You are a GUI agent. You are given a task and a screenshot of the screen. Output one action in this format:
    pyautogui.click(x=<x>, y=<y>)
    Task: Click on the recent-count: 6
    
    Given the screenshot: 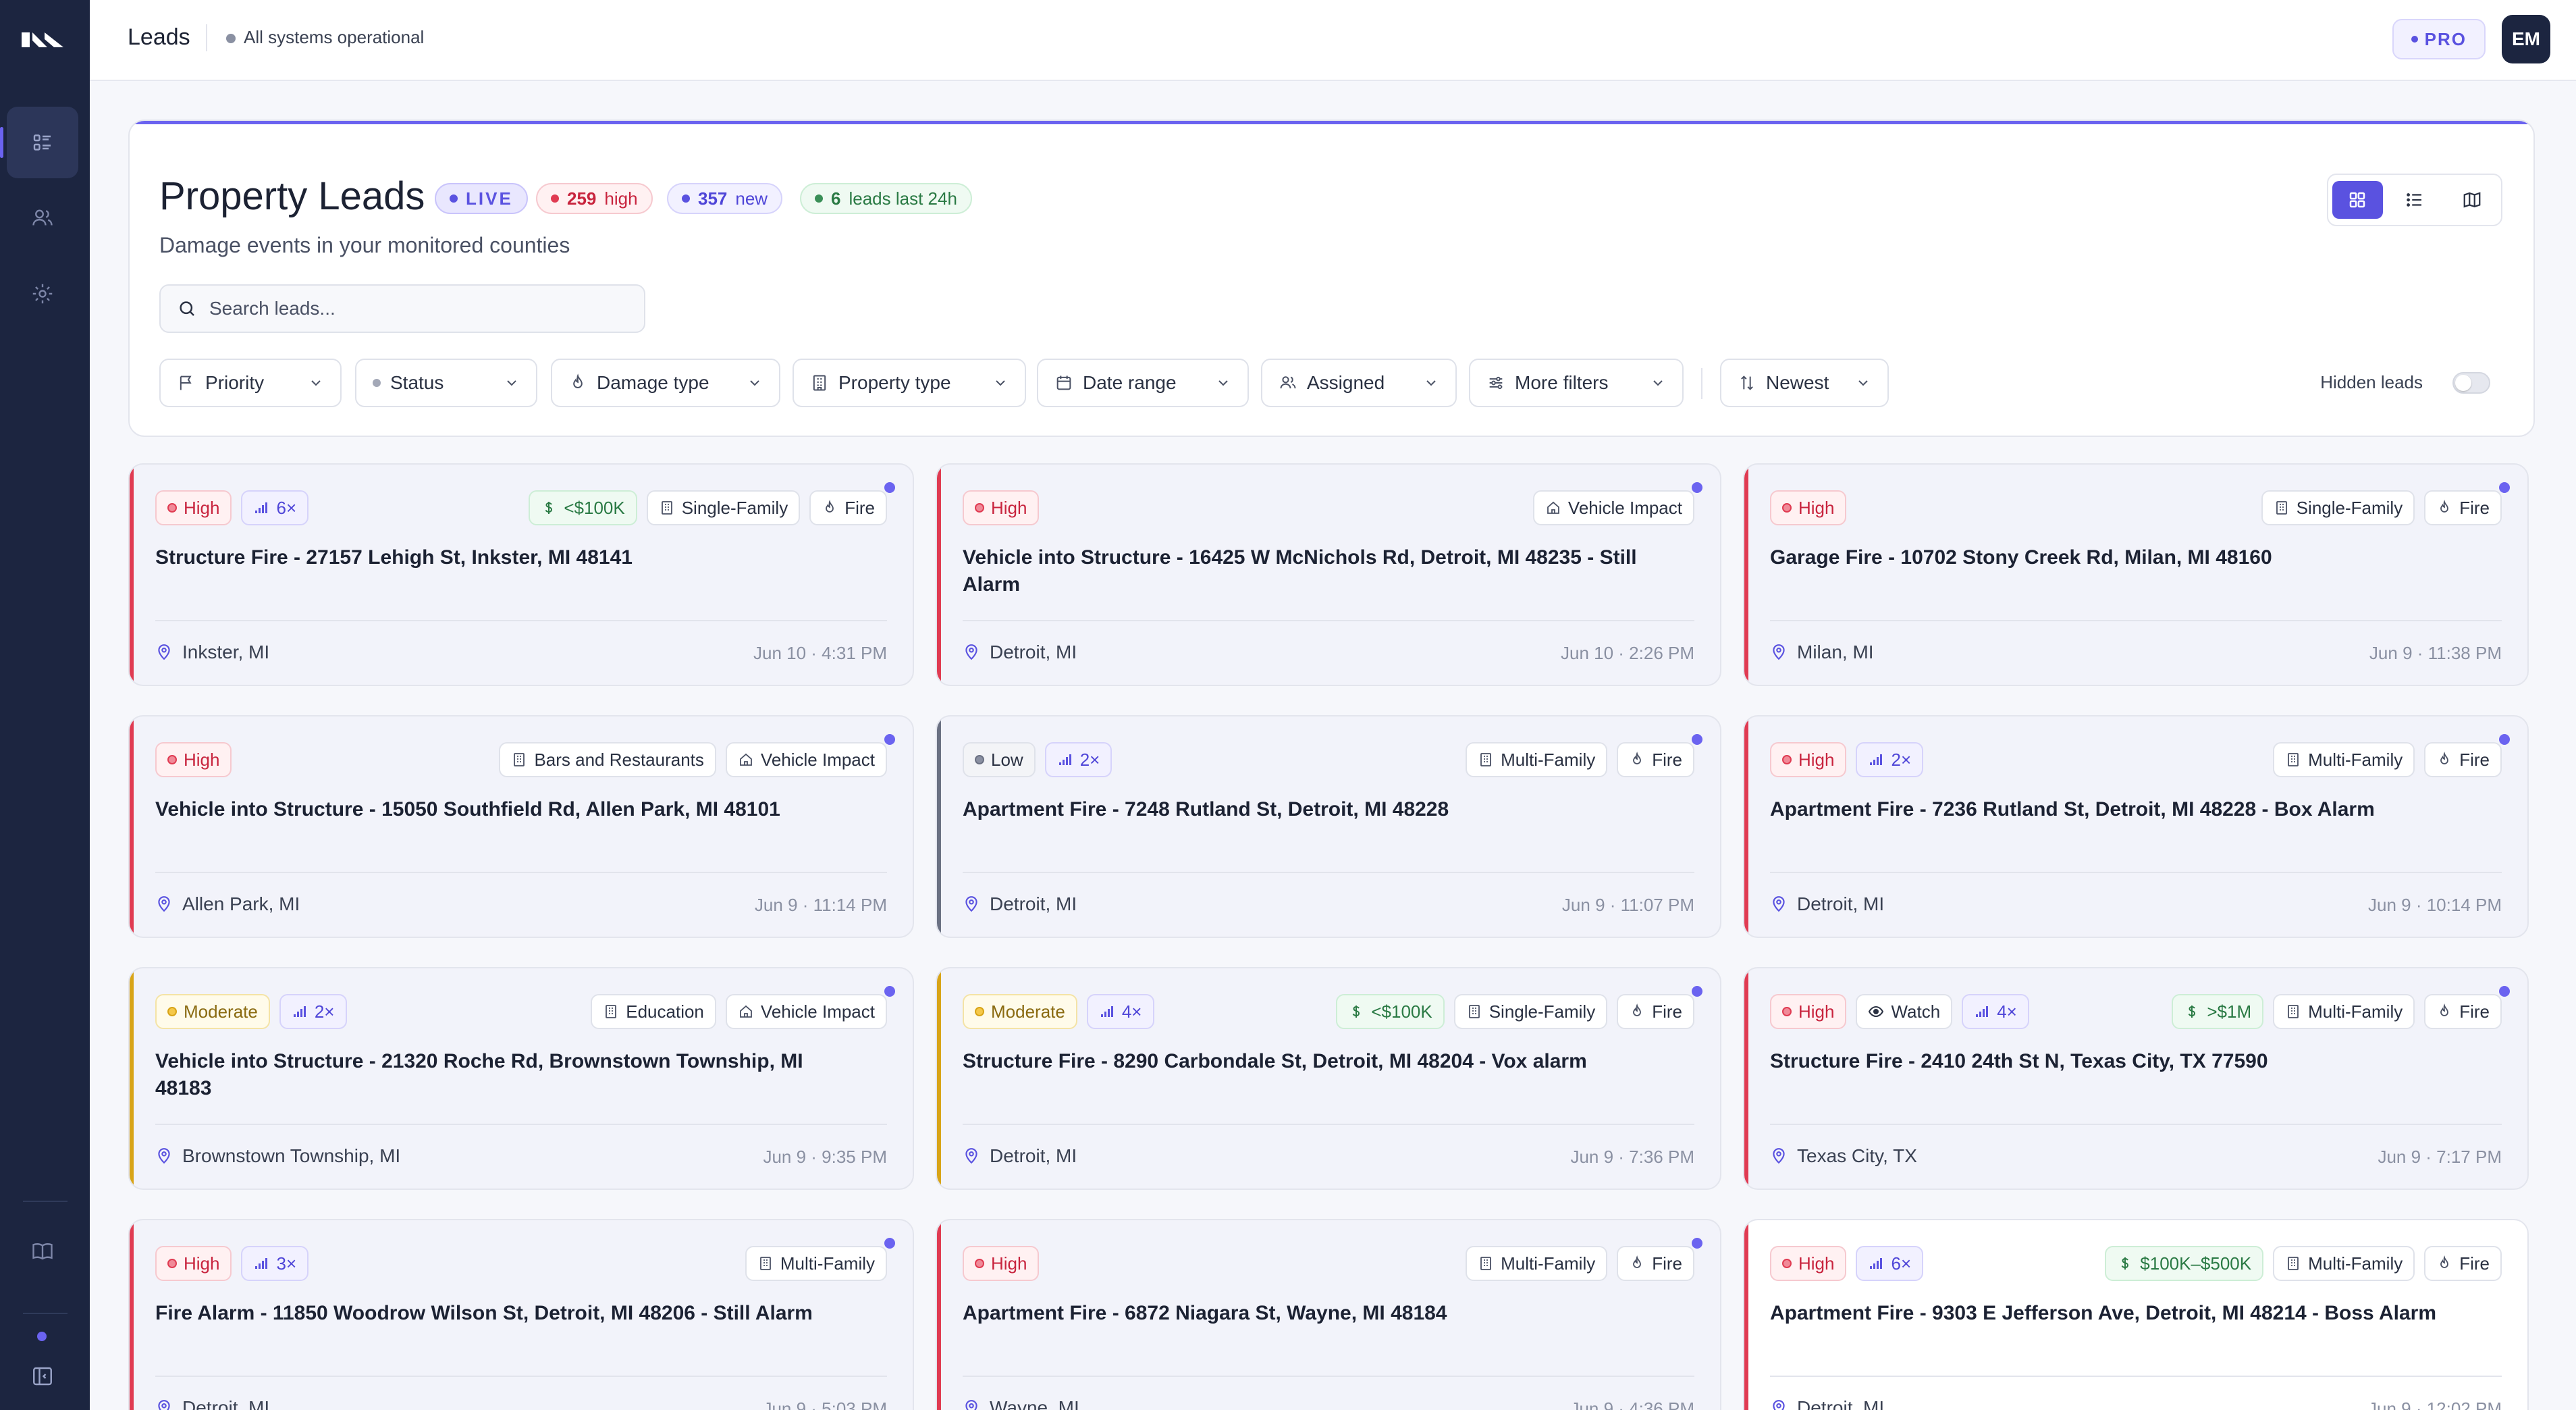 What is the action you would take?
    pyautogui.click(x=836, y=198)
    